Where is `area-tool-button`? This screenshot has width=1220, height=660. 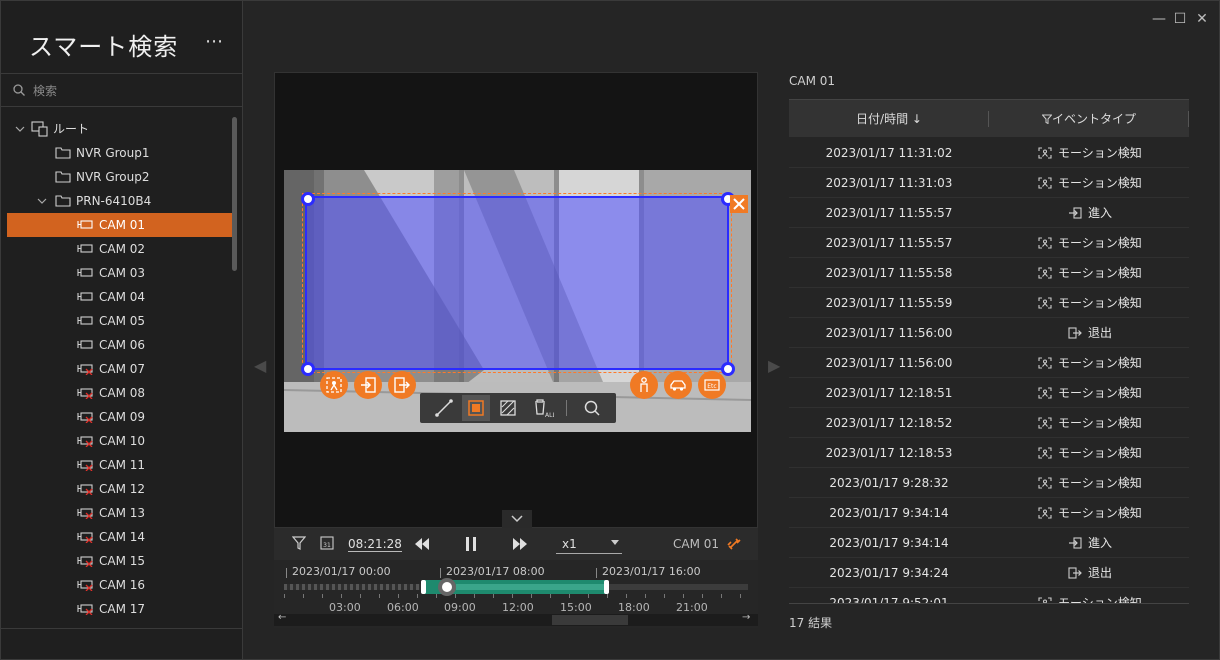 area-tool-button is located at coordinates (476, 408).